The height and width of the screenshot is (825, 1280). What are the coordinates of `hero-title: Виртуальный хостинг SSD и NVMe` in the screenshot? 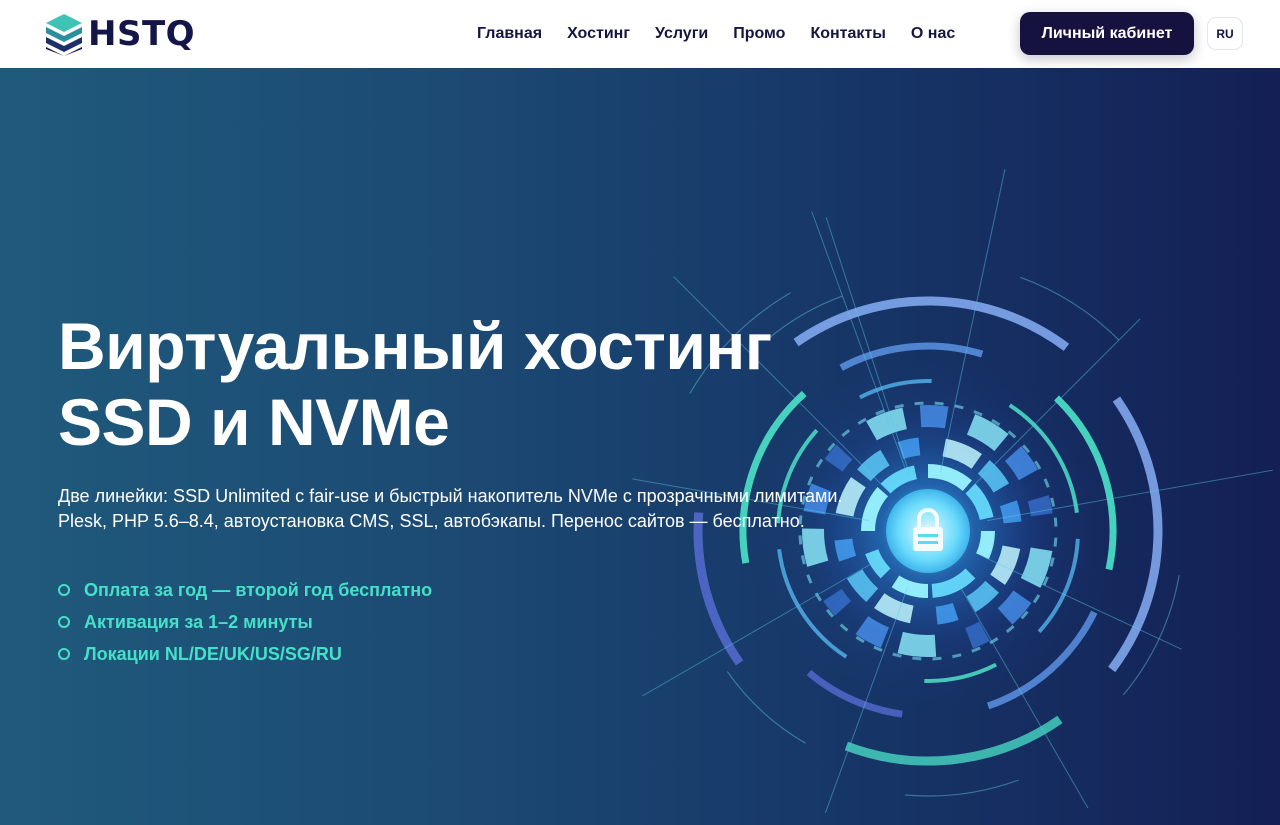 It's located at (438, 384).